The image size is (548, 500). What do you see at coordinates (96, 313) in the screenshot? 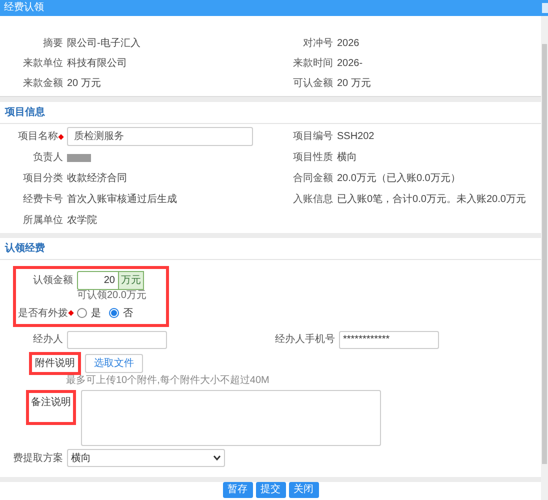
I see `radio-label: 是` at bounding box center [96, 313].